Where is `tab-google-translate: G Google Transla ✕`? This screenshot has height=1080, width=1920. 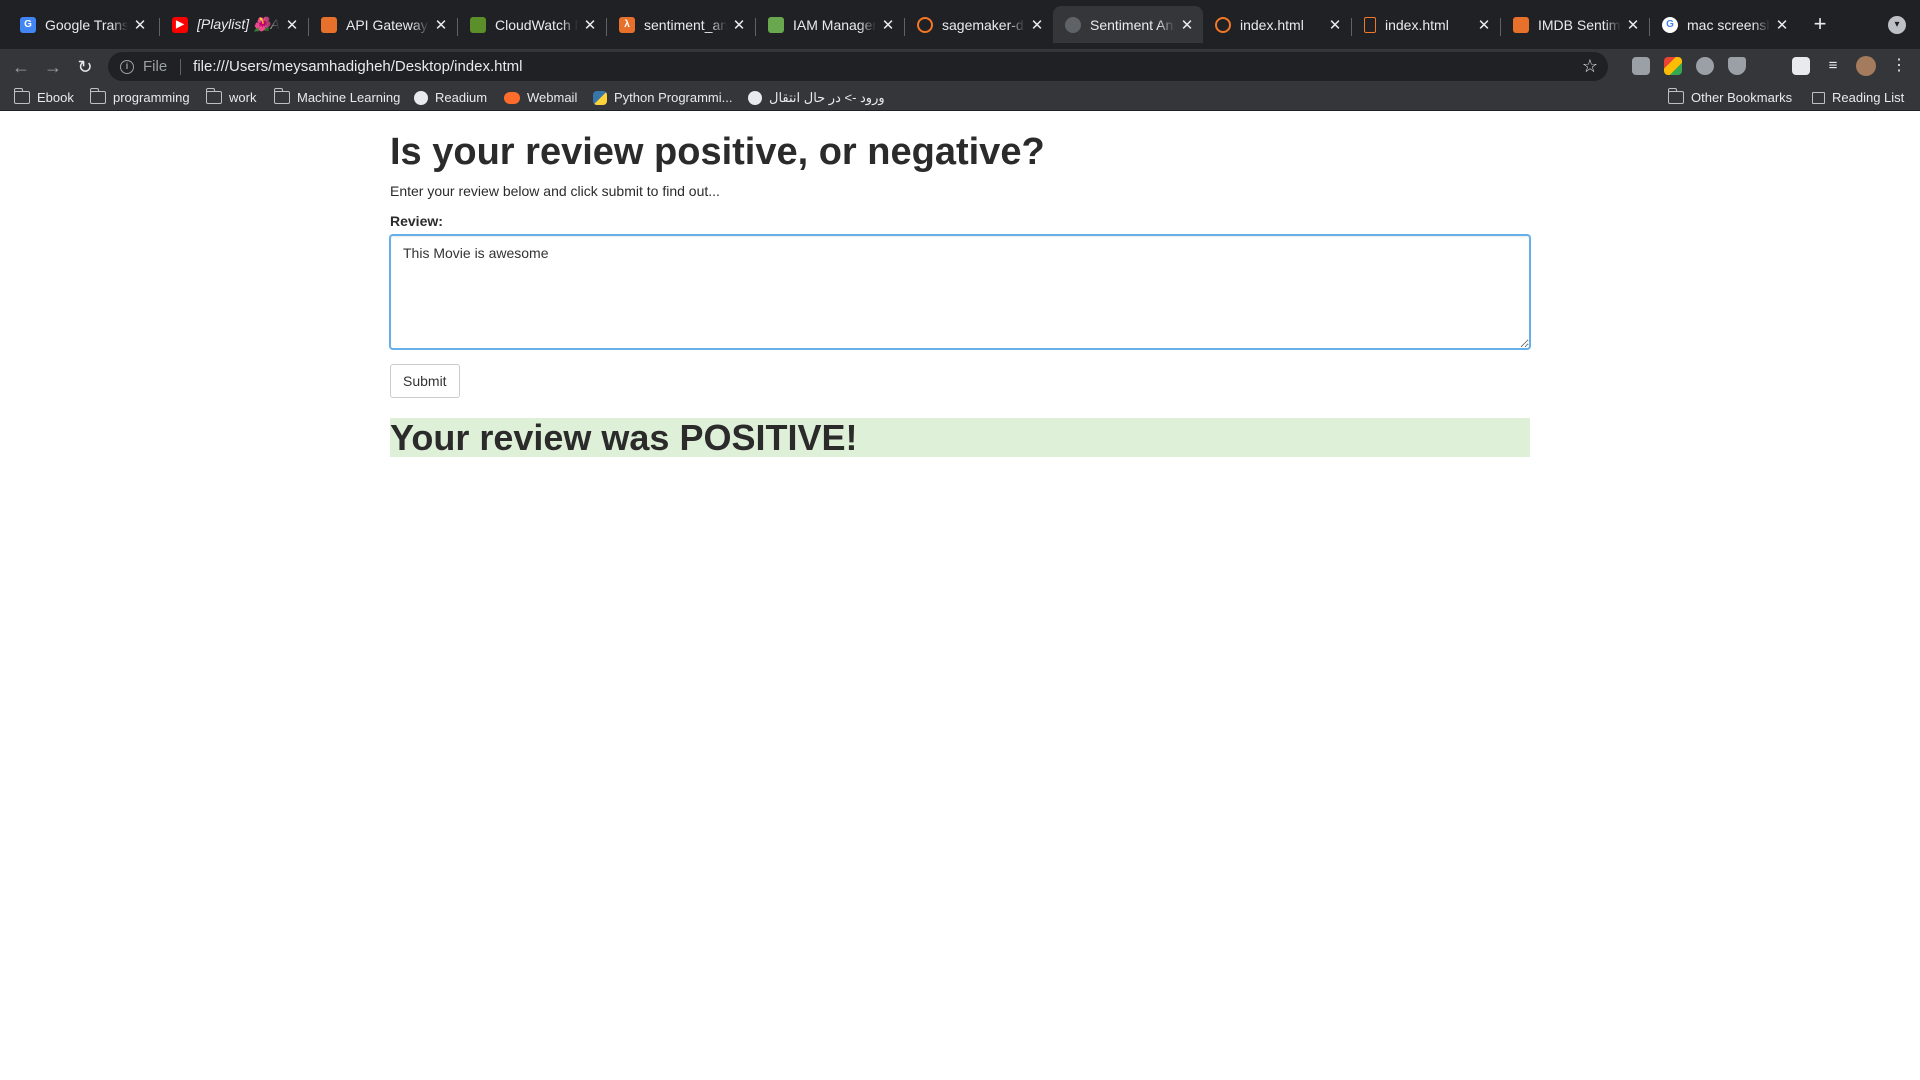 tab-google-translate: G Google Transla ✕ is located at coordinates (82, 24).